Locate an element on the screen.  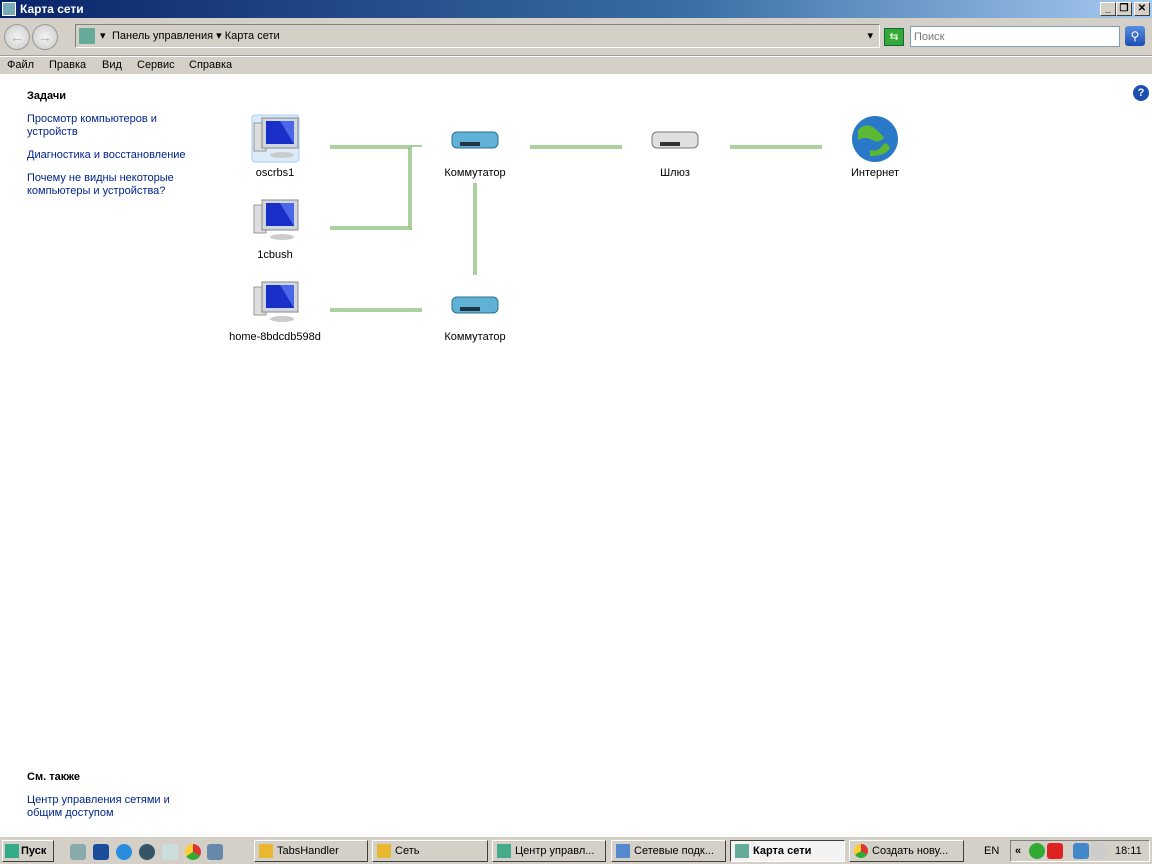
quicklaunch-chrome-icon is located at coordinates (193, 852).